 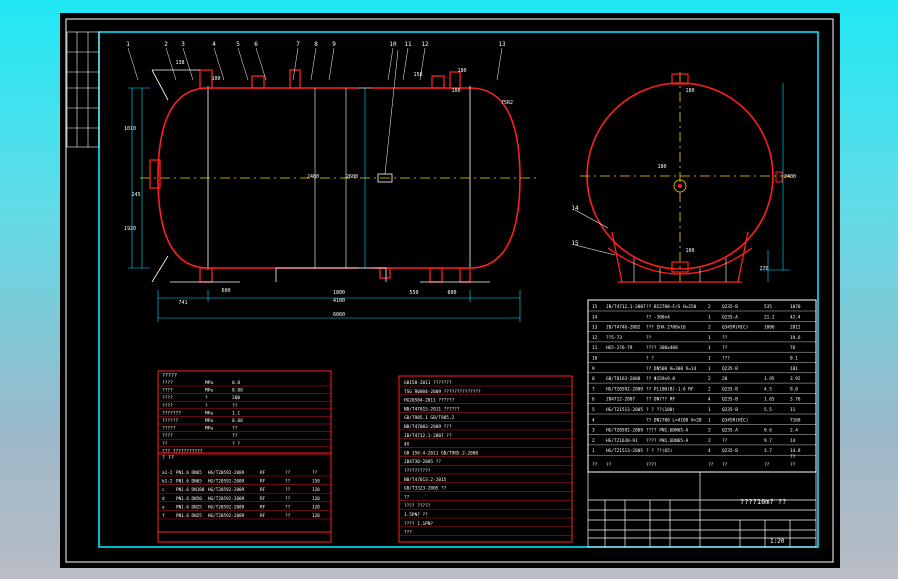 I want to click on bom-cell: 1.65, so click(x=769, y=400).